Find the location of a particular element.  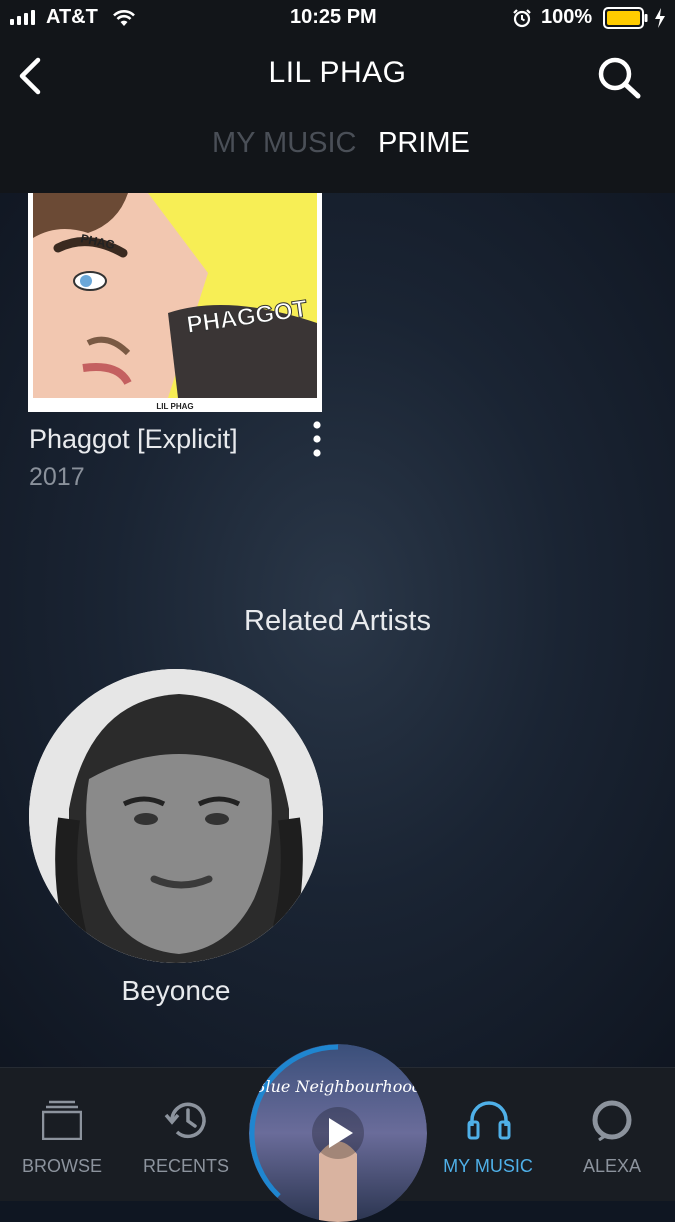

now-playing-art-text: Blue Neighbourhood is located at coordinates (338, 1086).